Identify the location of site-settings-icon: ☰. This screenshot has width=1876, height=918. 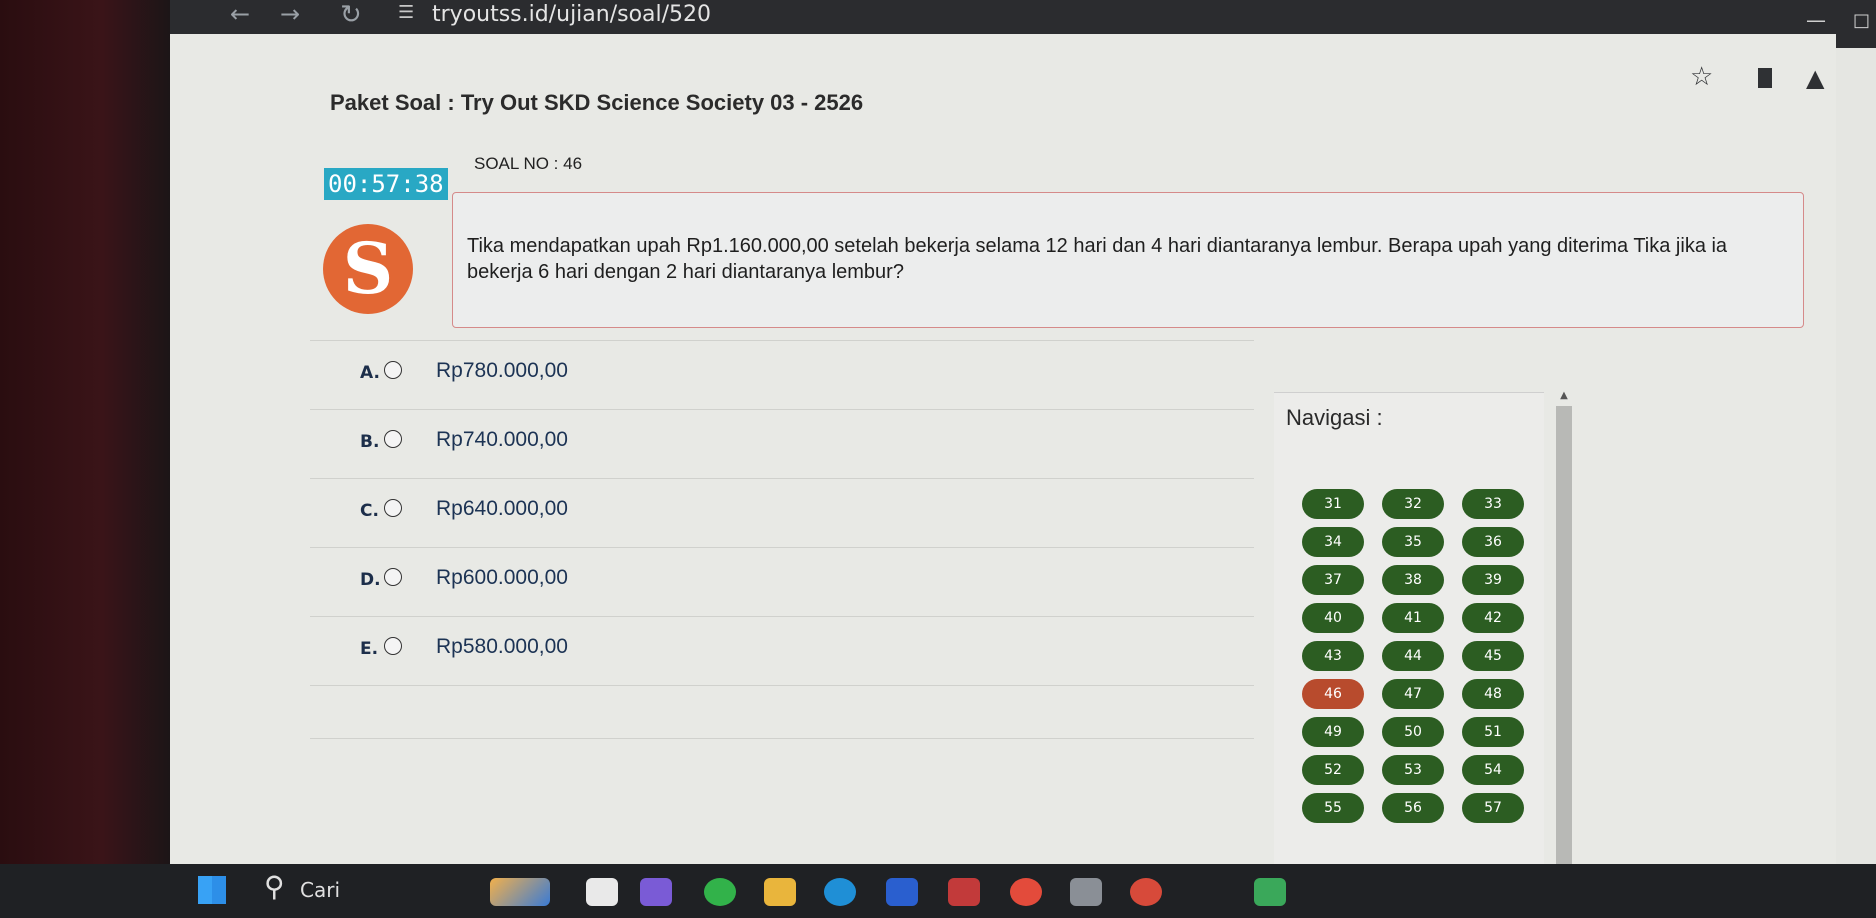
(406, 12).